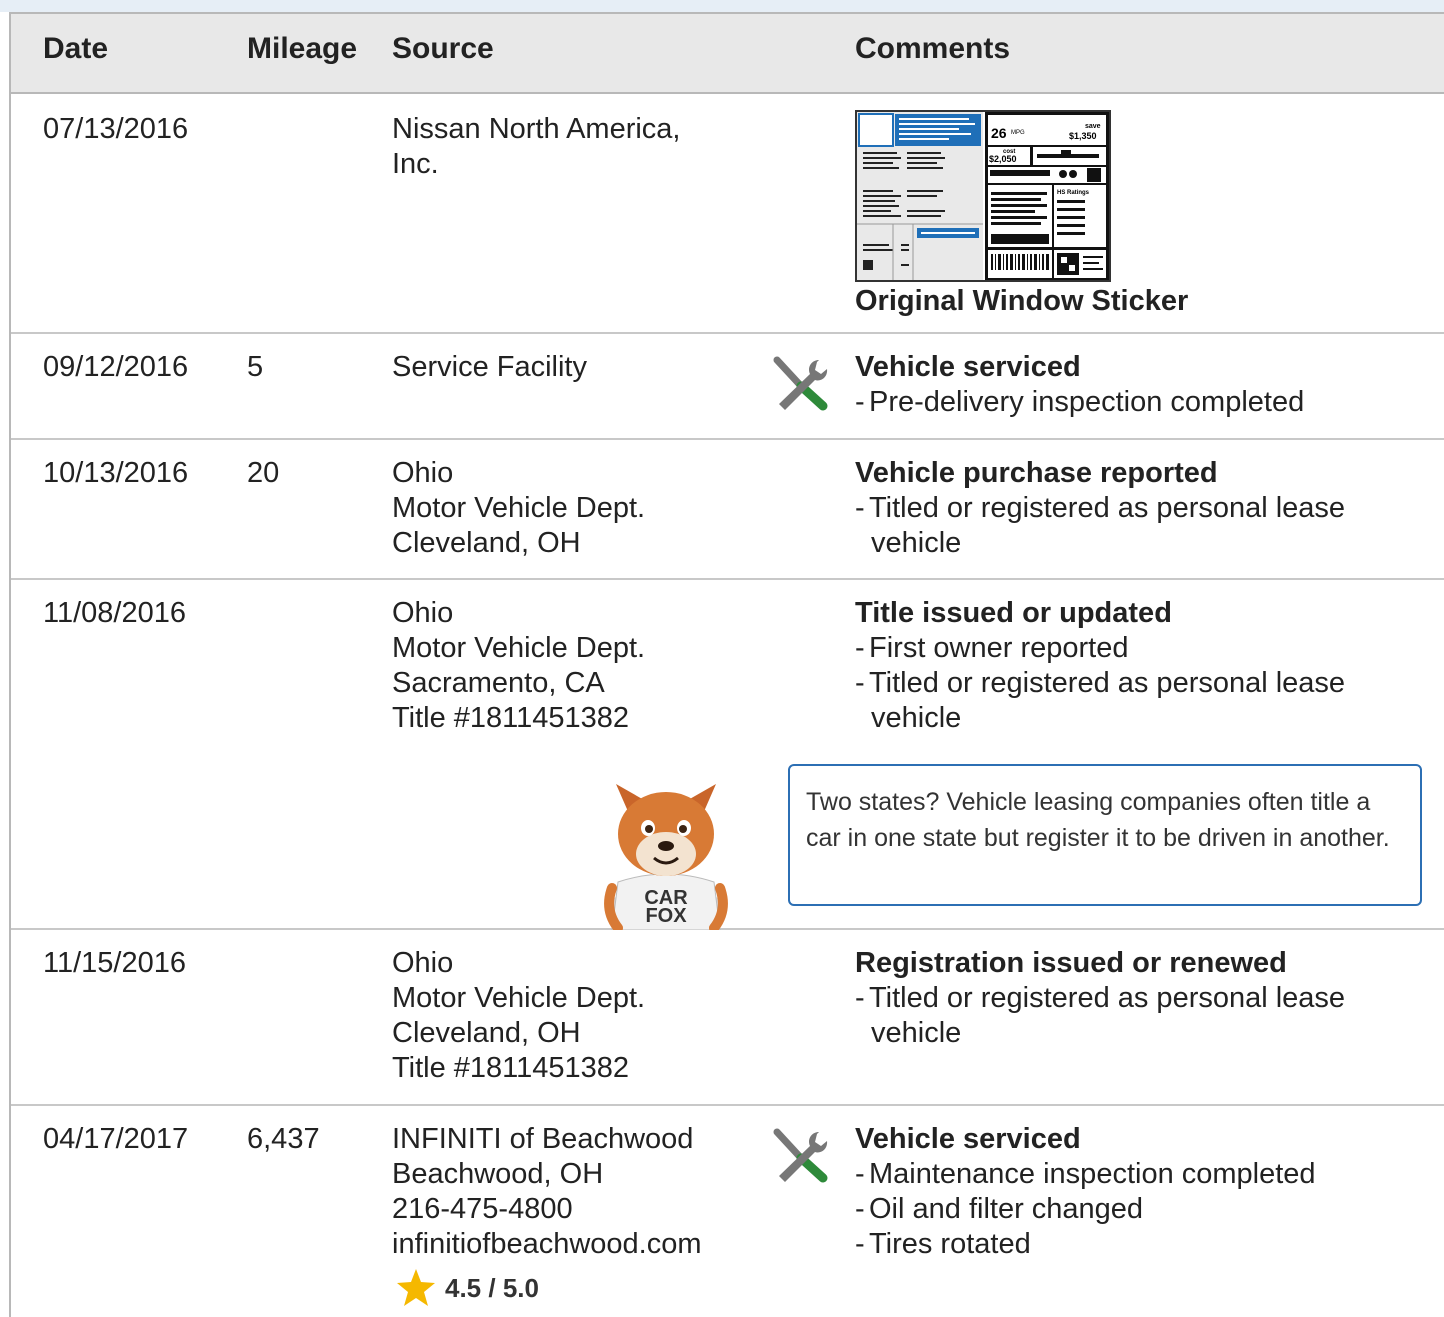 This screenshot has height=1317, width=1444. I want to click on sticker-mpg: 26, so click(999, 133).